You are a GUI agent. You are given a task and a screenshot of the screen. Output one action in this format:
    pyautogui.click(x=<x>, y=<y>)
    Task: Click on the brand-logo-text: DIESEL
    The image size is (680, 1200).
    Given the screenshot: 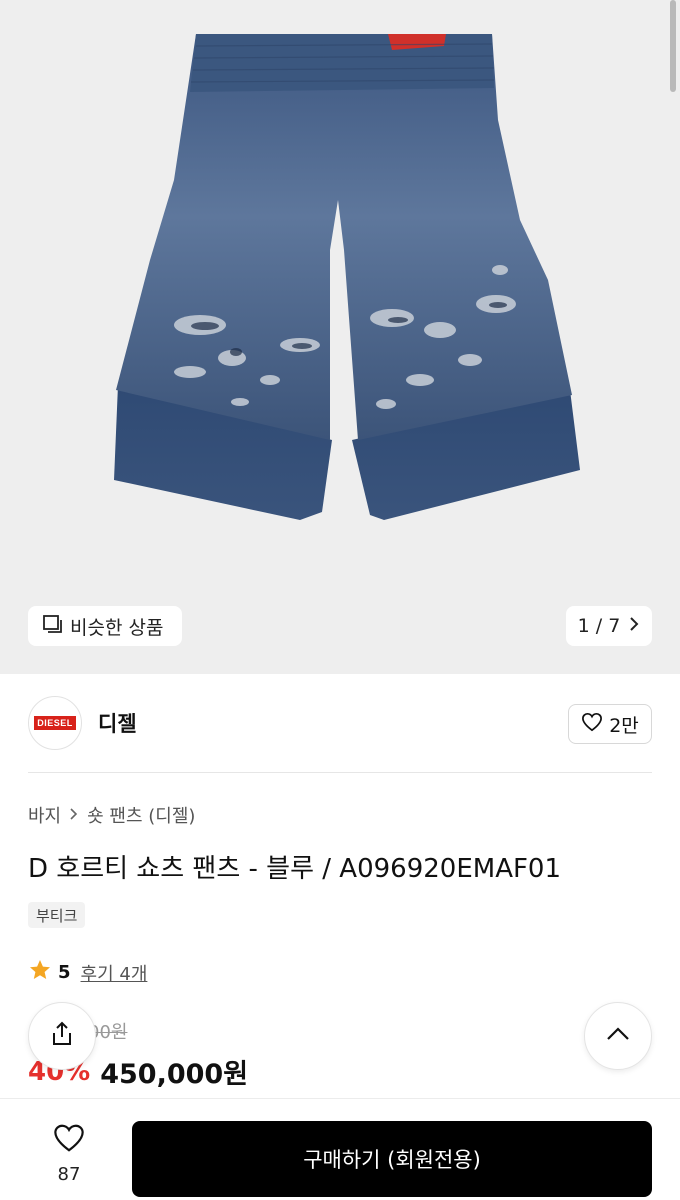 What is the action you would take?
    pyautogui.click(x=55, y=723)
    